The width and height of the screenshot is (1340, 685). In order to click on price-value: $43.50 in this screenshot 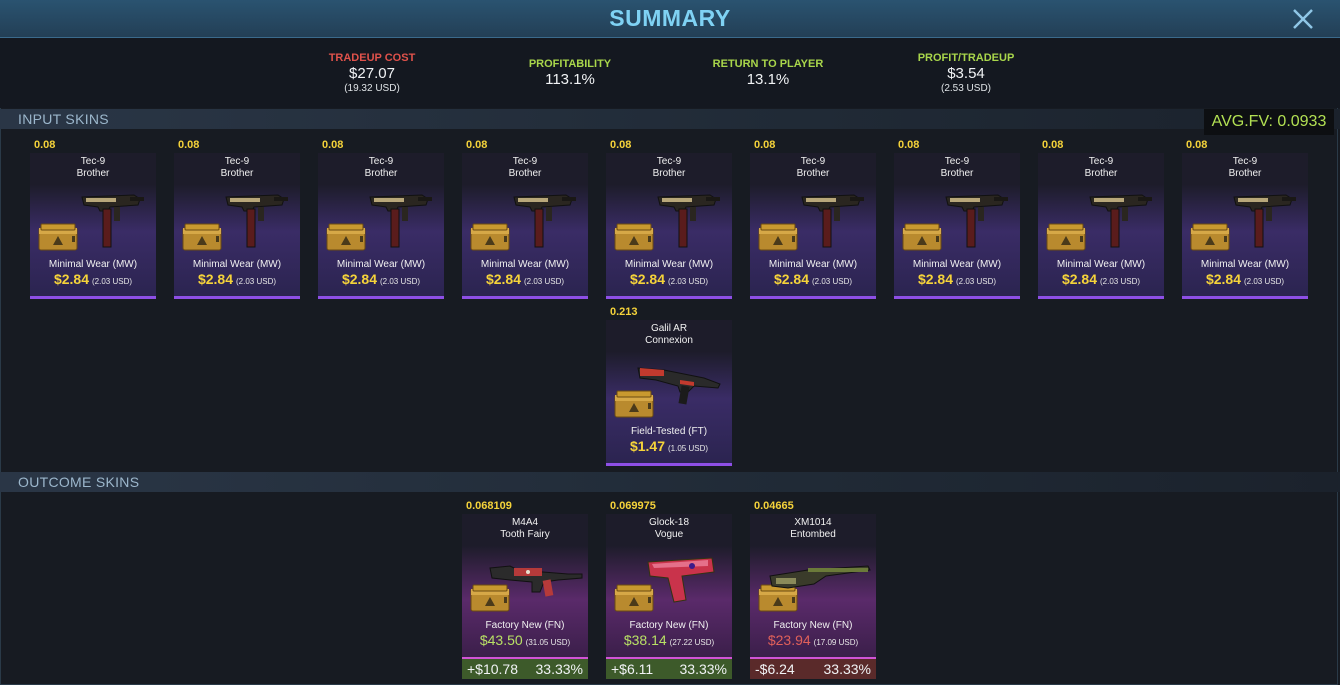, I will do `click(501, 640)`.